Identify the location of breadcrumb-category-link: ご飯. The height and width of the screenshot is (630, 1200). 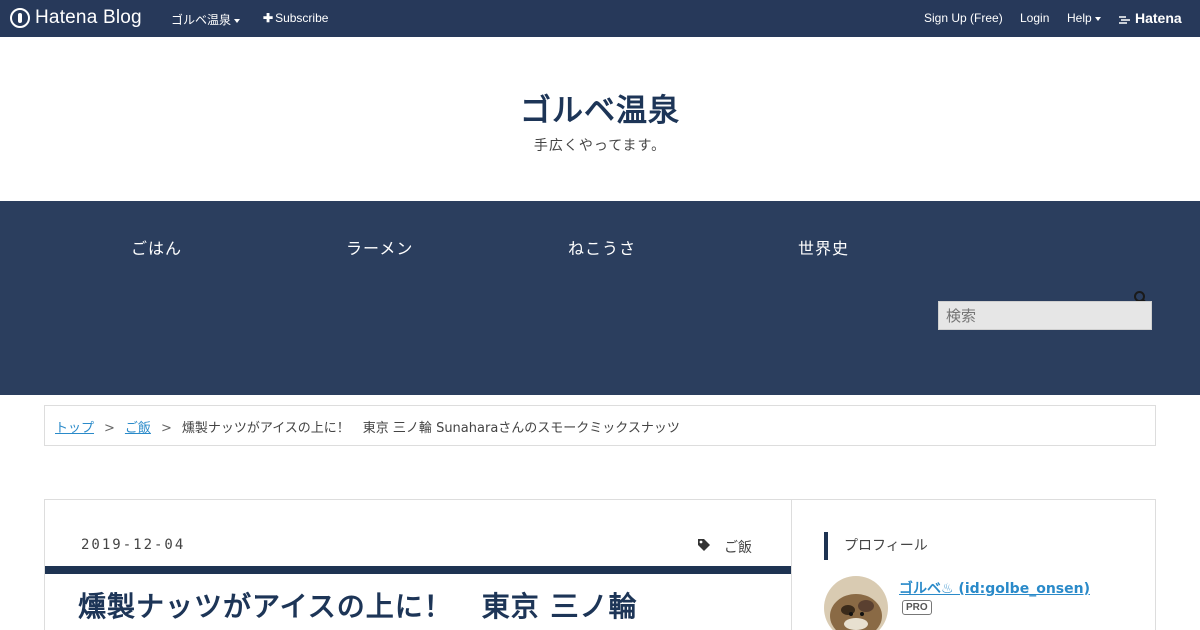
(138, 428).